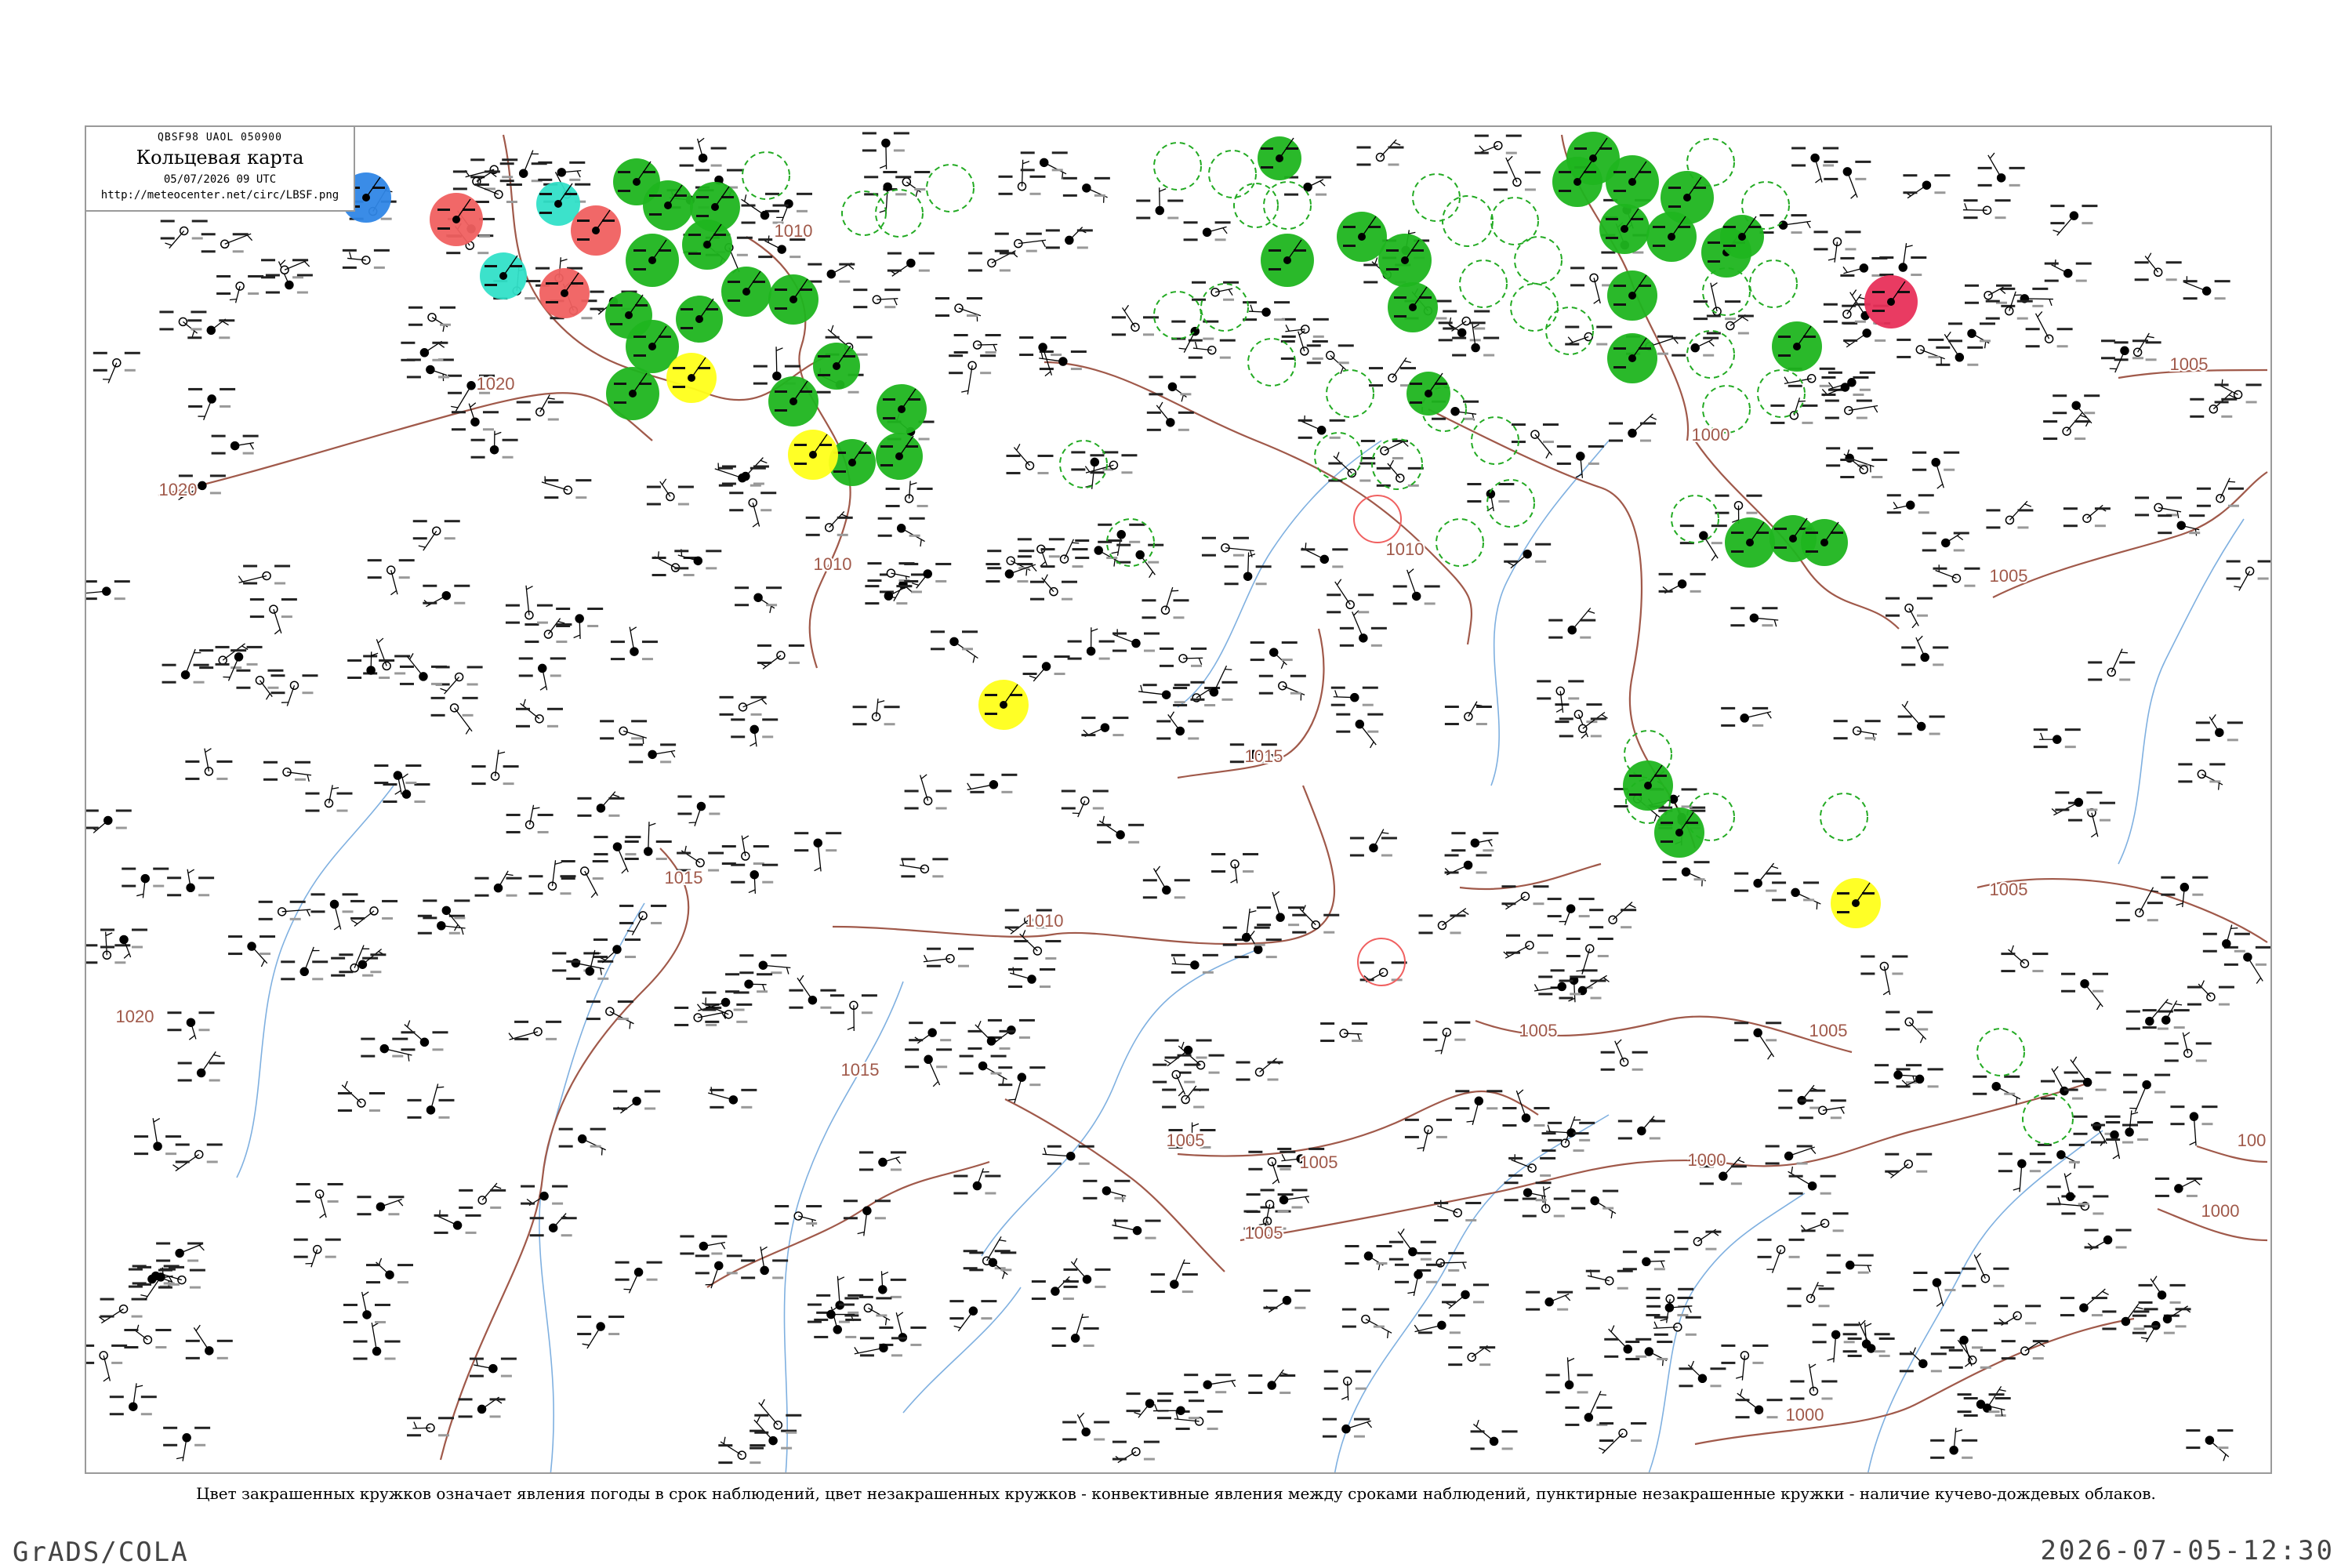  I want to click on weather-circle-green, so click(793, 401).